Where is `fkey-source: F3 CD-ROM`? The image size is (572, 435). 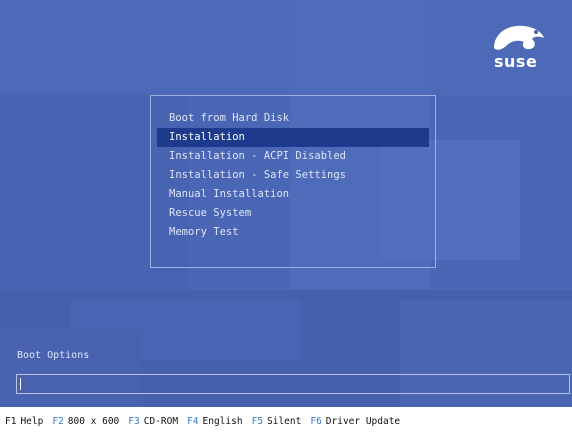 fkey-source: F3 CD-ROM is located at coordinates (153, 421).